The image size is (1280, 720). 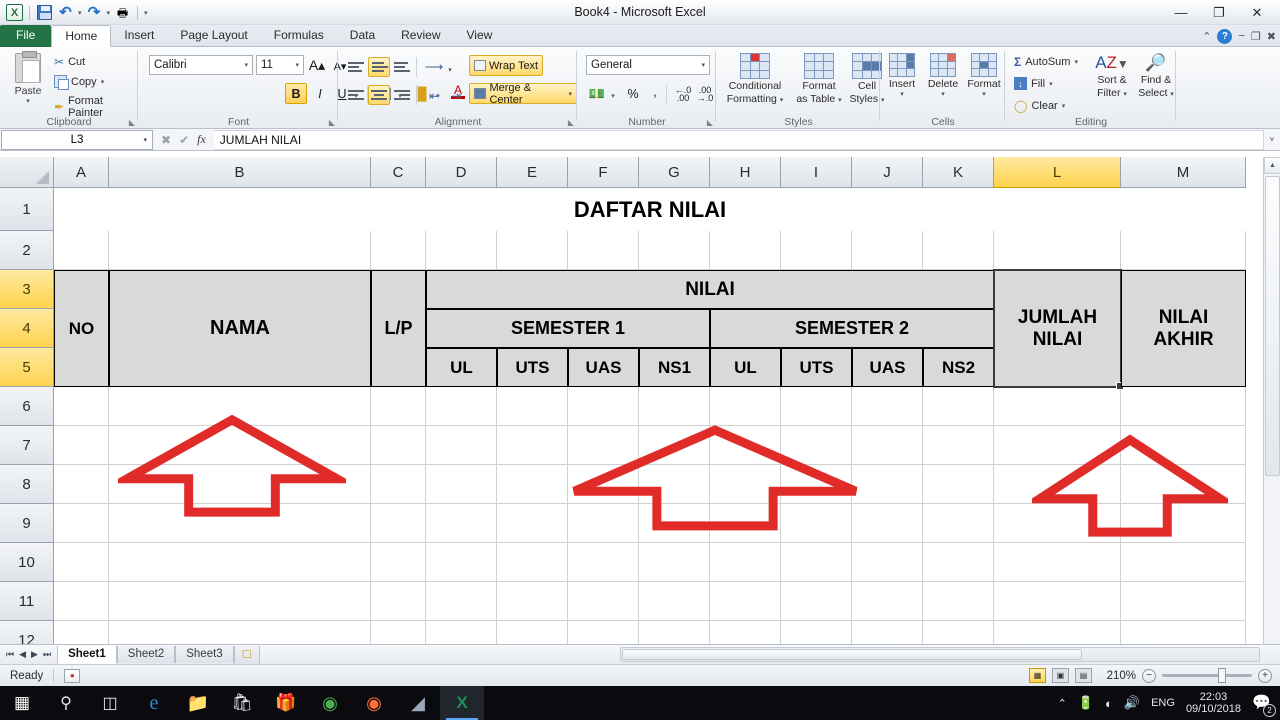 What do you see at coordinates (755, 79) in the screenshot?
I see `conditional-formatting-button: Conditional Formatting ▾` at bounding box center [755, 79].